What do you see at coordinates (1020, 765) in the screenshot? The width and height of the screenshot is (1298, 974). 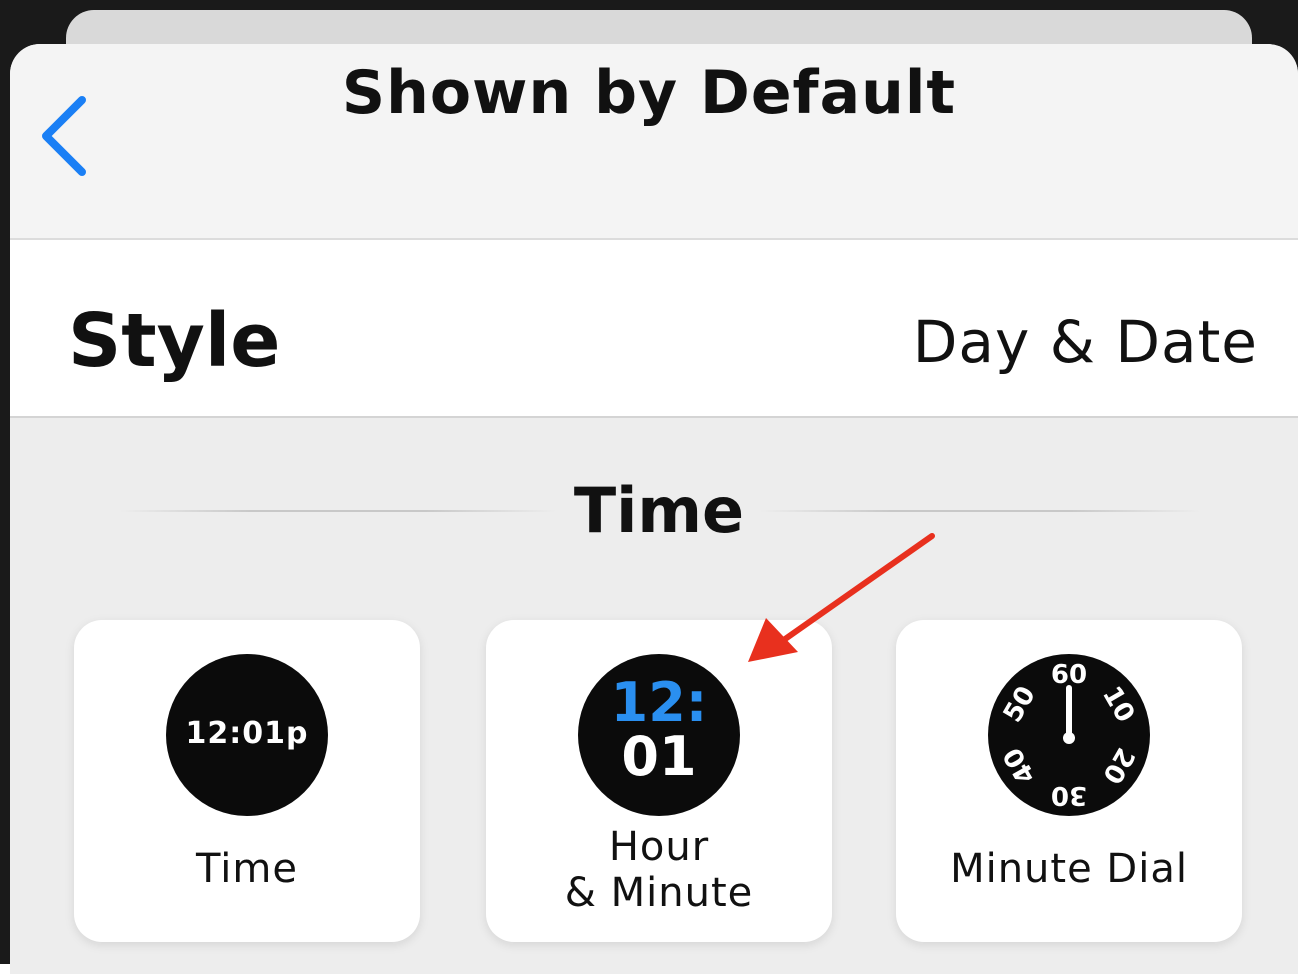 I see `dial-number: 40` at bounding box center [1020, 765].